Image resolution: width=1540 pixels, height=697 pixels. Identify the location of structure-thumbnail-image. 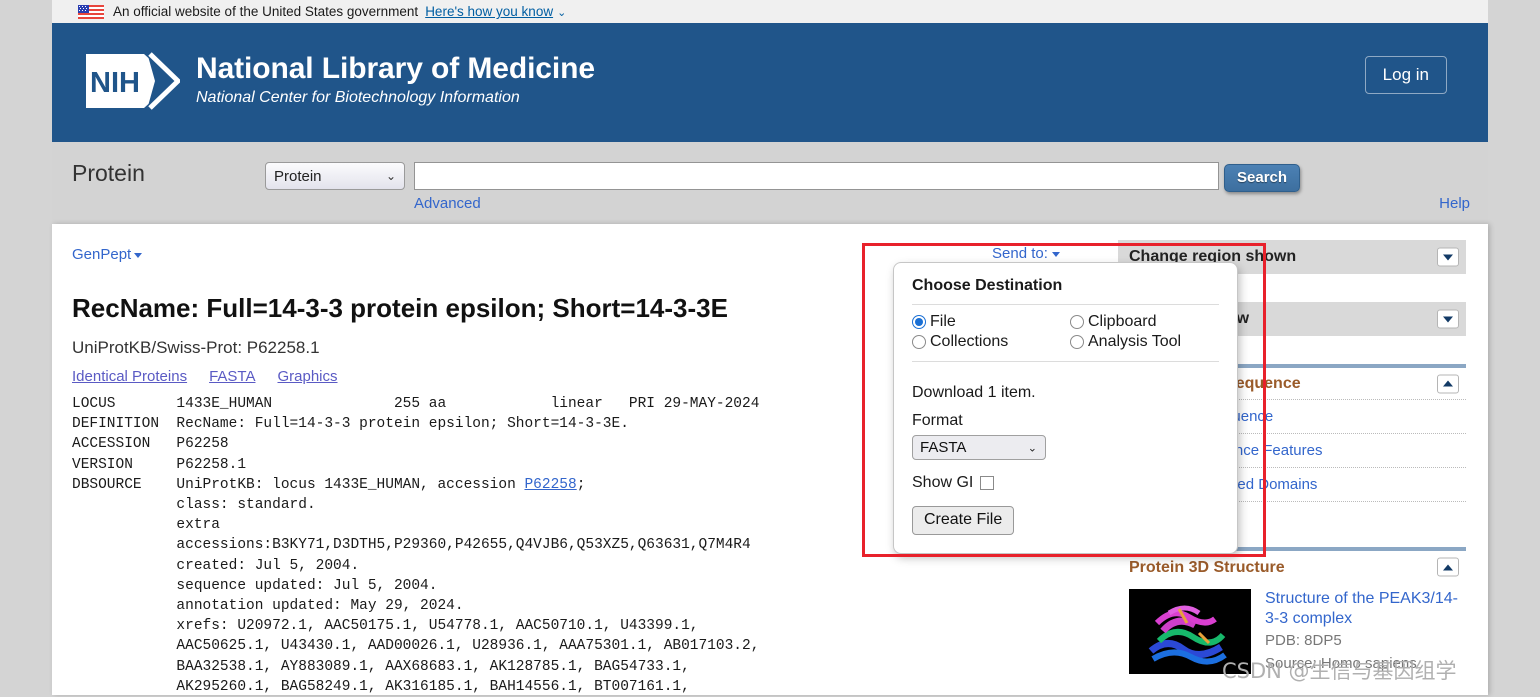
(1190, 631).